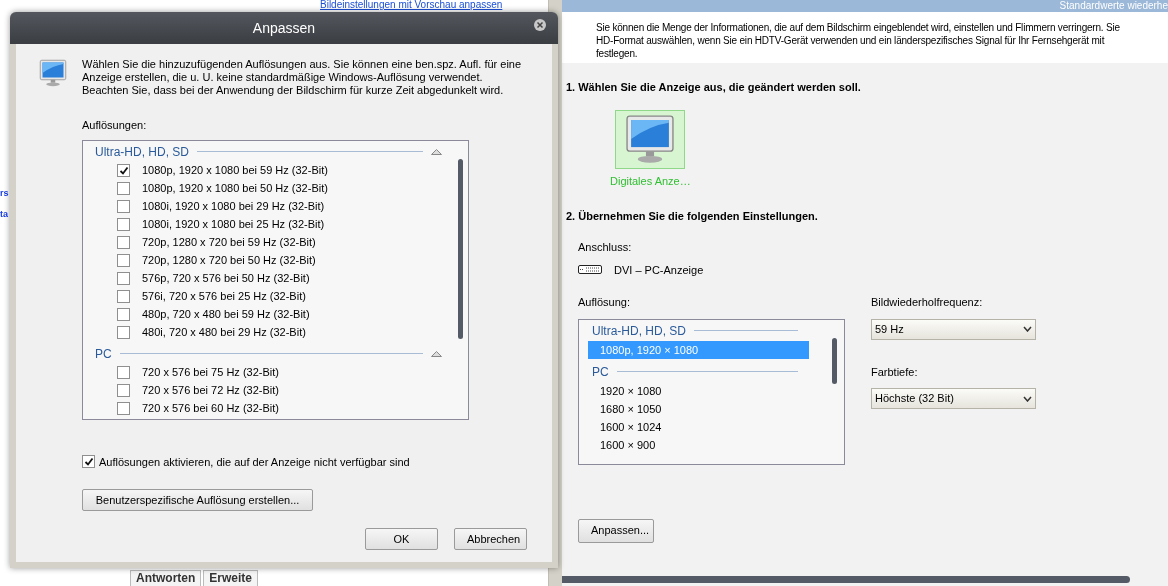 The image size is (1168, 586). Describe the element at coordinates (714, 87) in the screenshot. I see `step-heading: 1. Wählen Sie die Anzeige aus, die geändert werden soll.` at that location.